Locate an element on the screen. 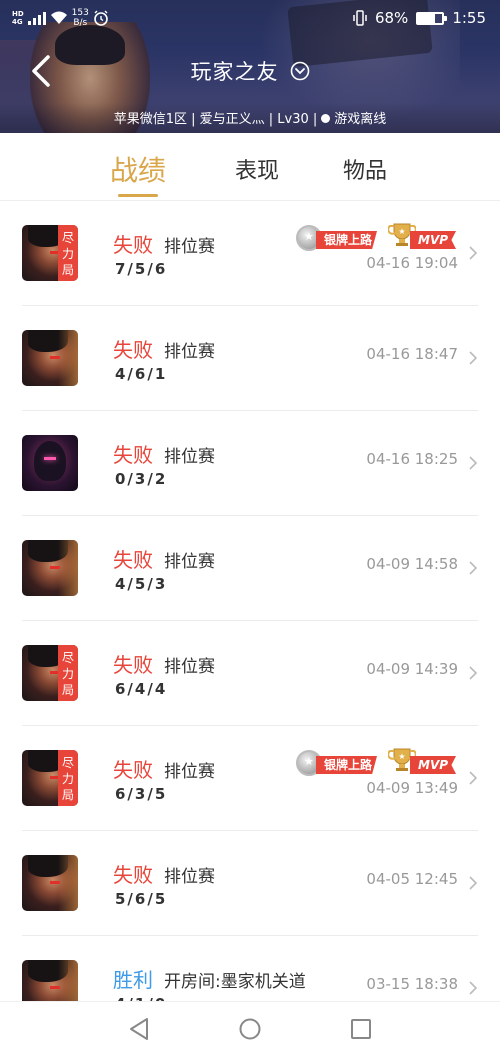  match-kda: 5/6/5 is located at coordinates (141, 899).